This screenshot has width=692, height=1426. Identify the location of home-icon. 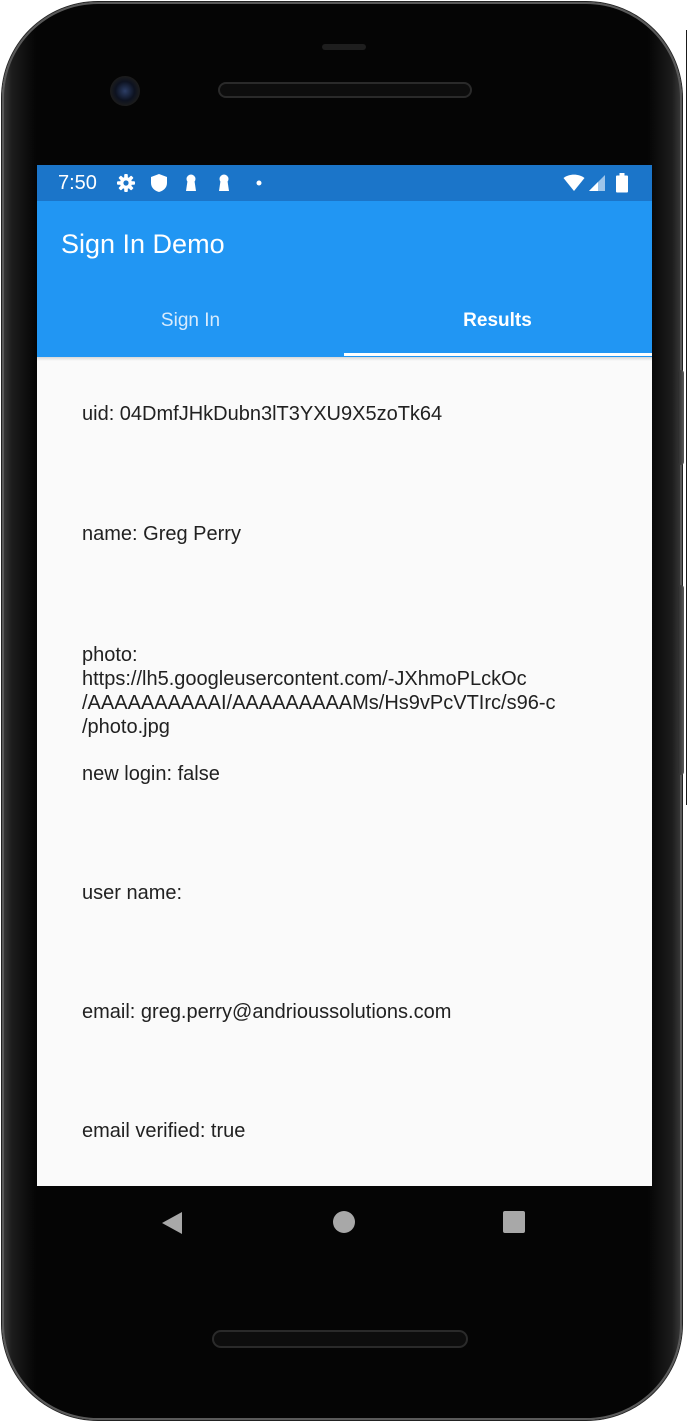
(344, 1222).